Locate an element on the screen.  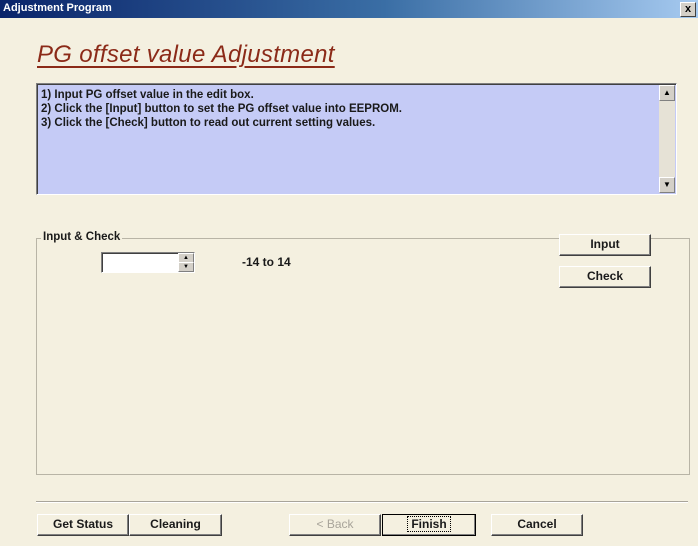
back-button: < Back is located at coordinates (335, 525).